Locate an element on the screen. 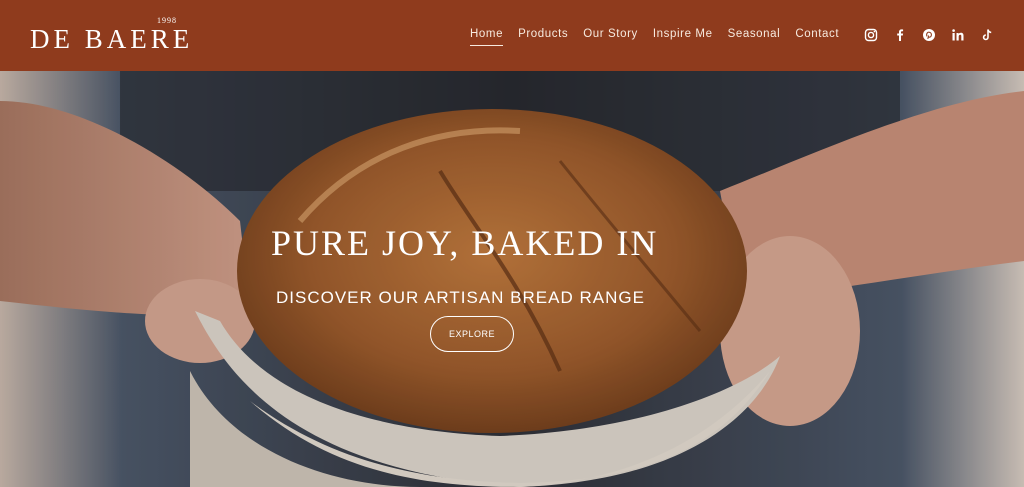 This screenshot has height=487, width=1024. logo: DE BAERE is located at coordinates (111, 39).